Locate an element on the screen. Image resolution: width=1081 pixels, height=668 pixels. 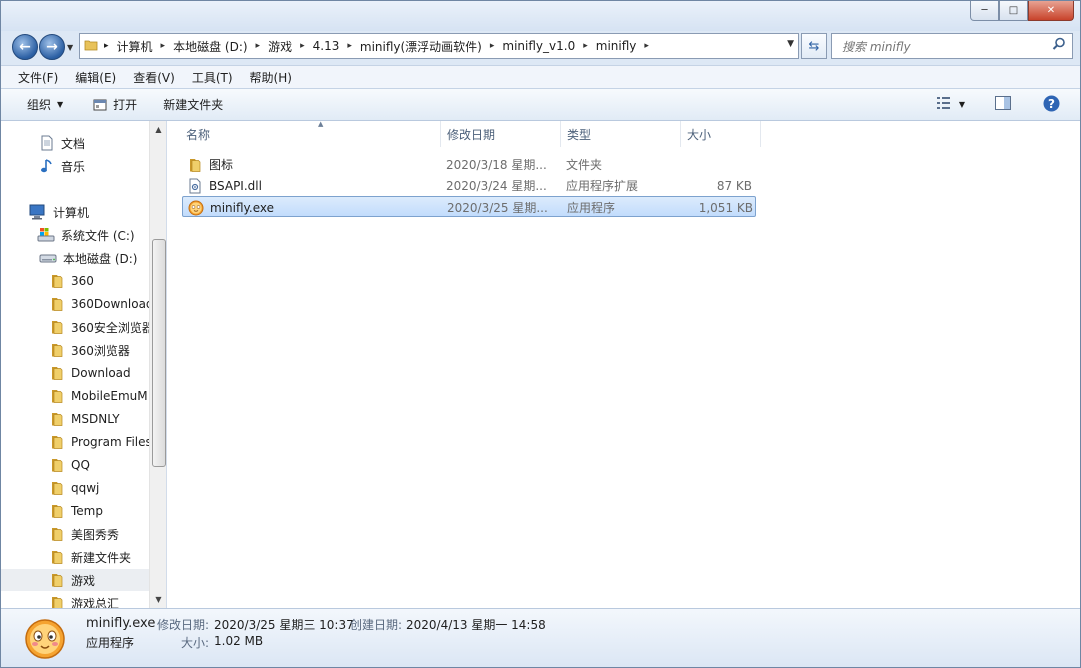
breadcrumb-item: 游戏 is located at coordinates (280, 46).